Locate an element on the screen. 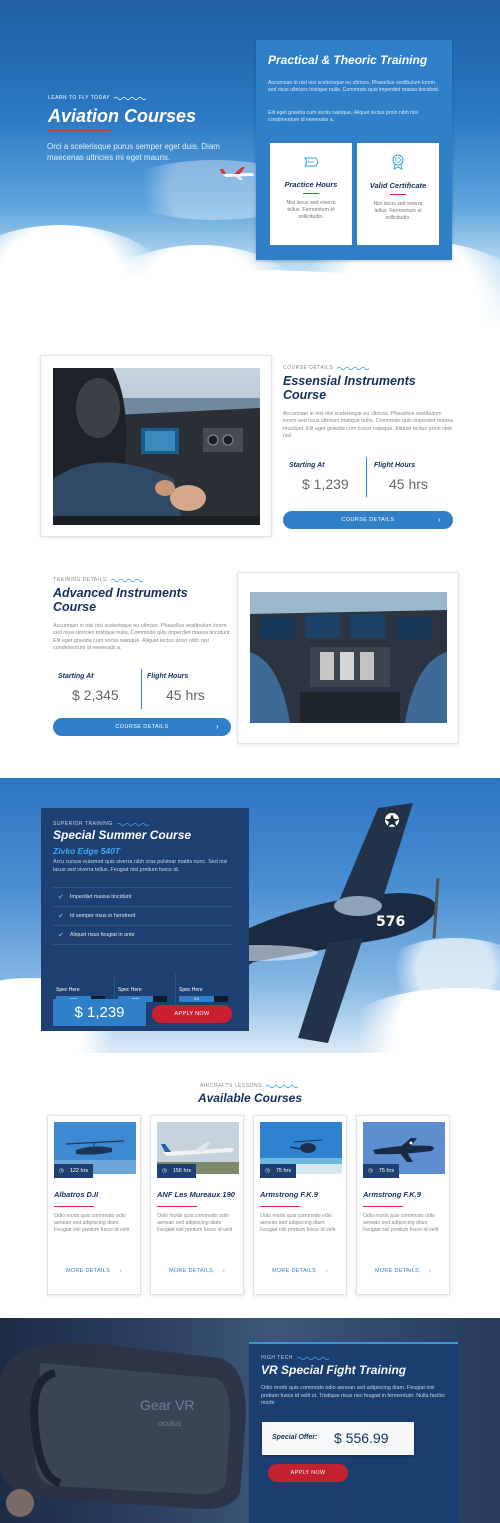  summer-title: Special Summer Course is located at coordinates (122, 835).